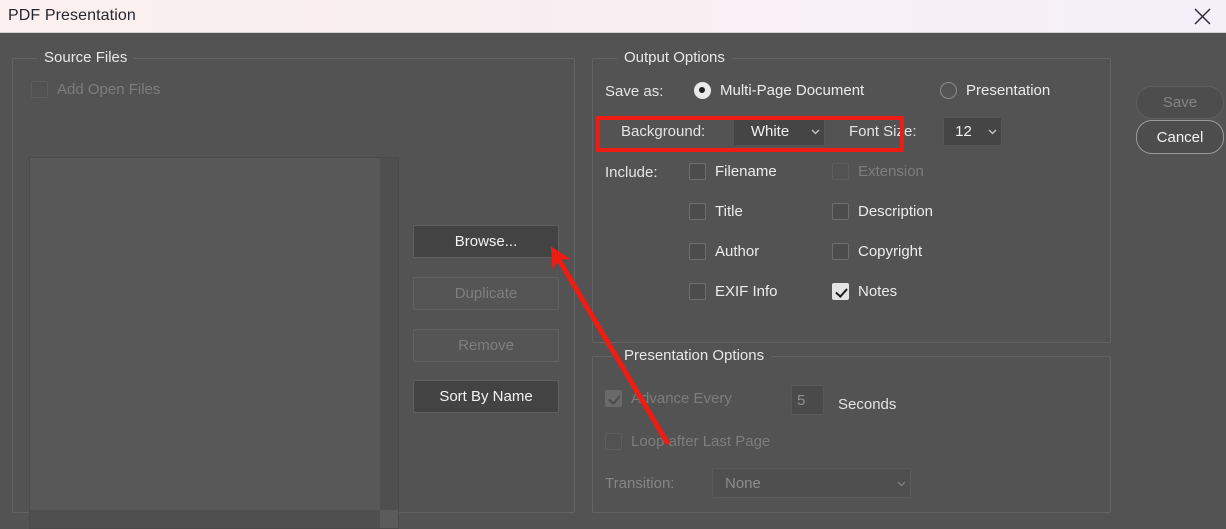 The width and height of the screenshot is (1226, 529). I want to click on remove-button: Remove, so click(486, 345).